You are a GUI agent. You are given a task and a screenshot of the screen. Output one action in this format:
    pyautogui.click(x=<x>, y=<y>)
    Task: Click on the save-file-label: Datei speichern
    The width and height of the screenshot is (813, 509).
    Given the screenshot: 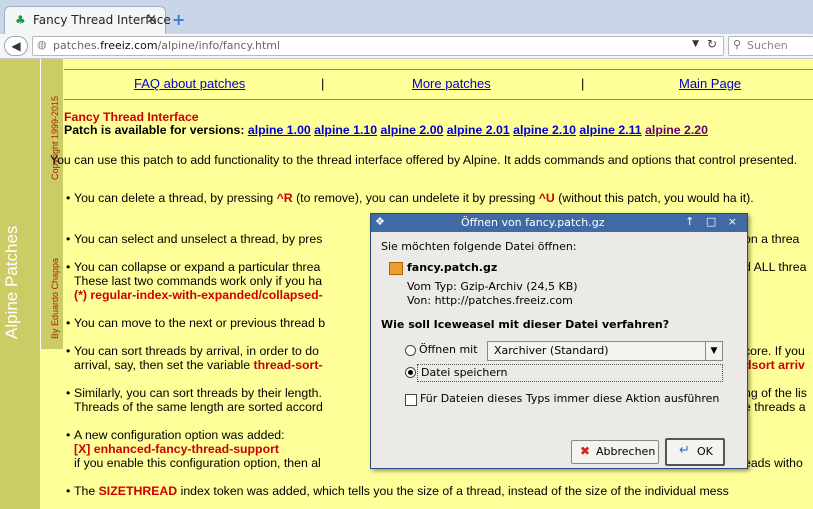 What is the action you would take?
    pyautogui.click(x=464, y=372)
    